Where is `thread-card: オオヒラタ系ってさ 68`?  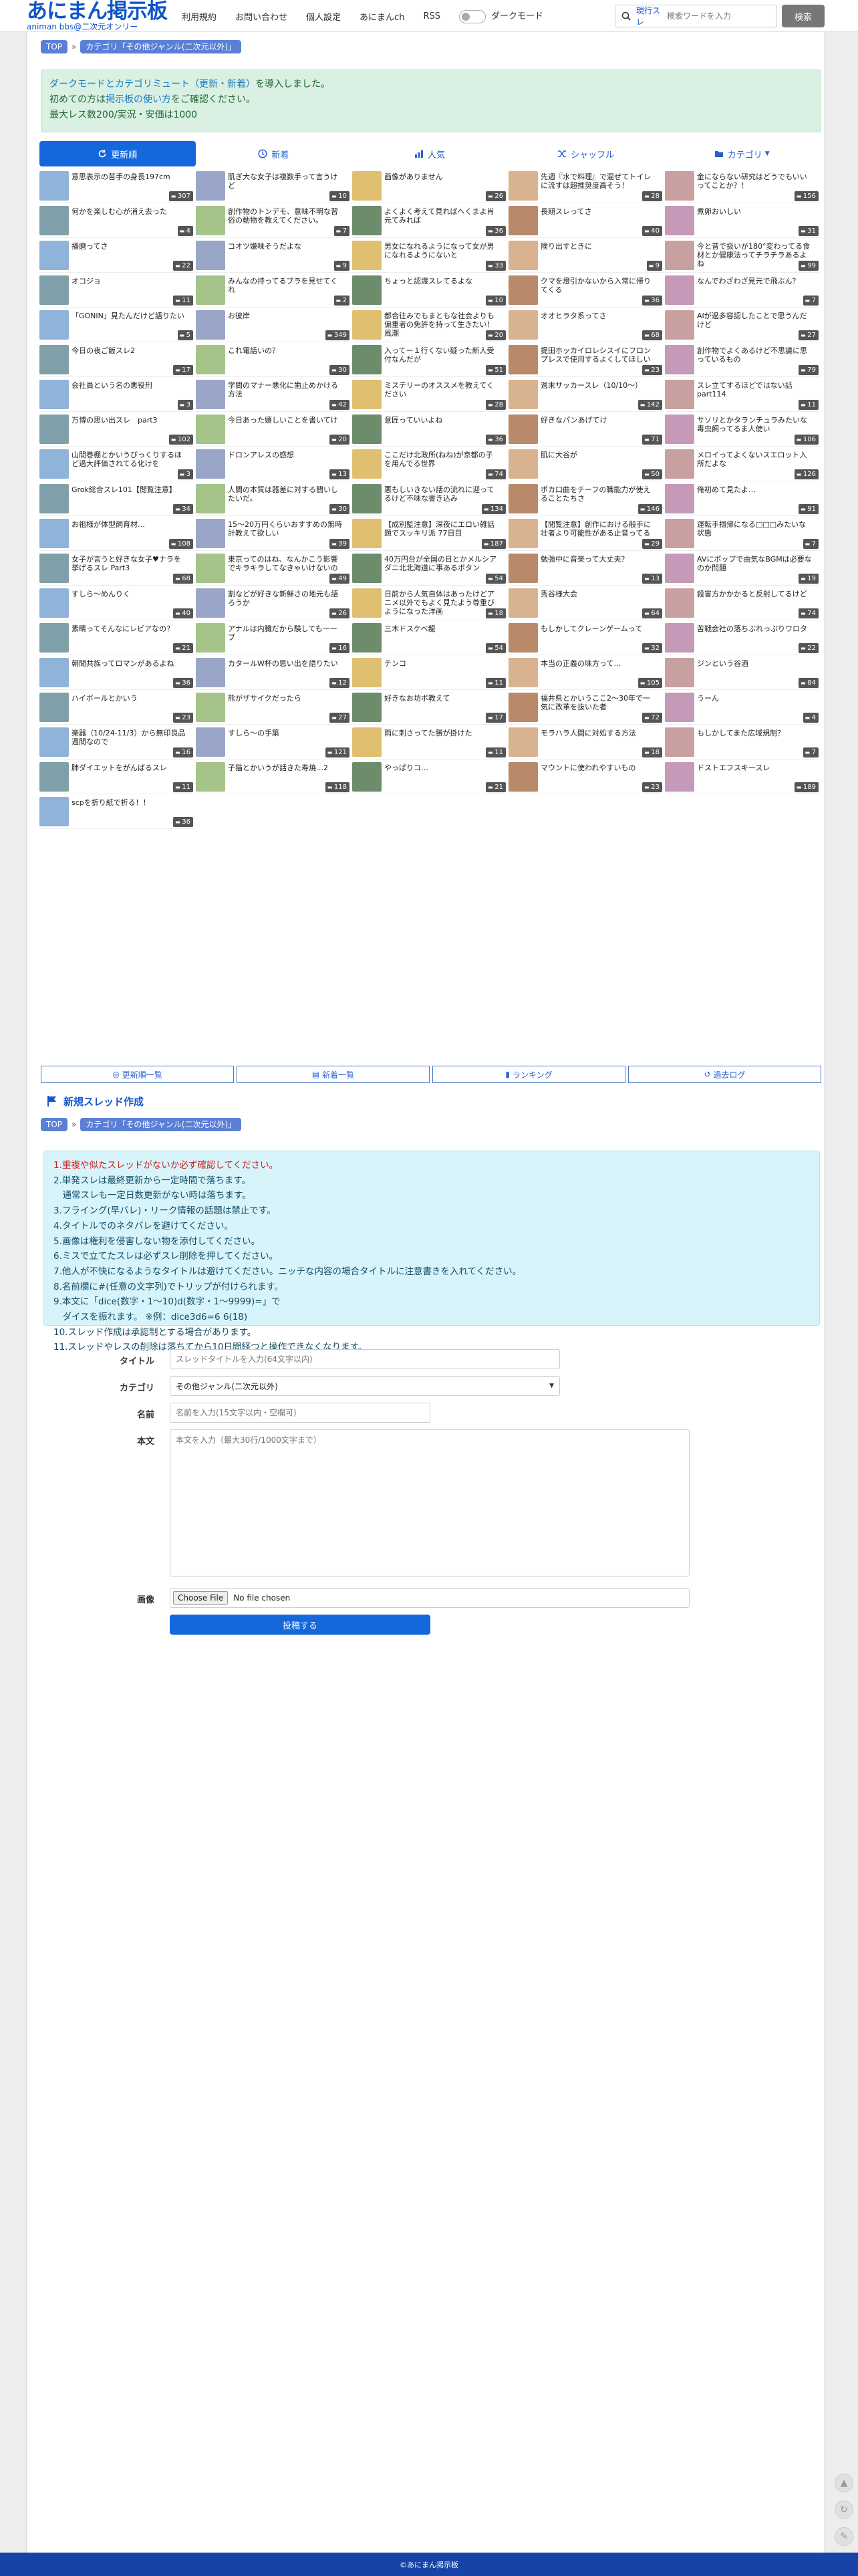 thread-card: オオヒラタ系ってさ 68 is located at coordinates (586, 326).